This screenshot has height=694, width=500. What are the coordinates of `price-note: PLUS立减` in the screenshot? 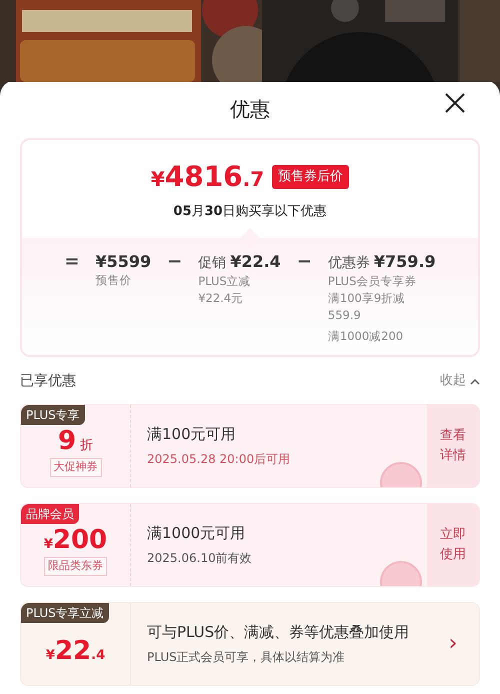 It's located at (225, 281).